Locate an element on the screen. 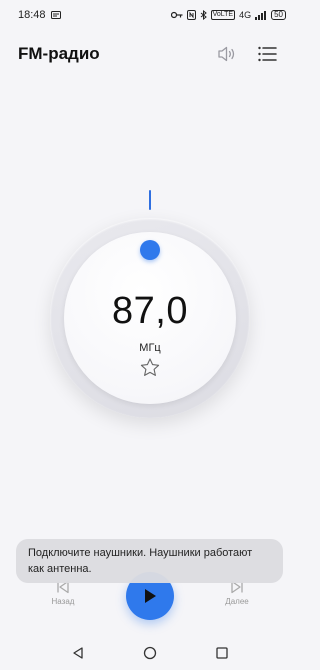 The width and height of the screenshot is (320, 670). bluetooth-icon is located at coordinates (203, 15).